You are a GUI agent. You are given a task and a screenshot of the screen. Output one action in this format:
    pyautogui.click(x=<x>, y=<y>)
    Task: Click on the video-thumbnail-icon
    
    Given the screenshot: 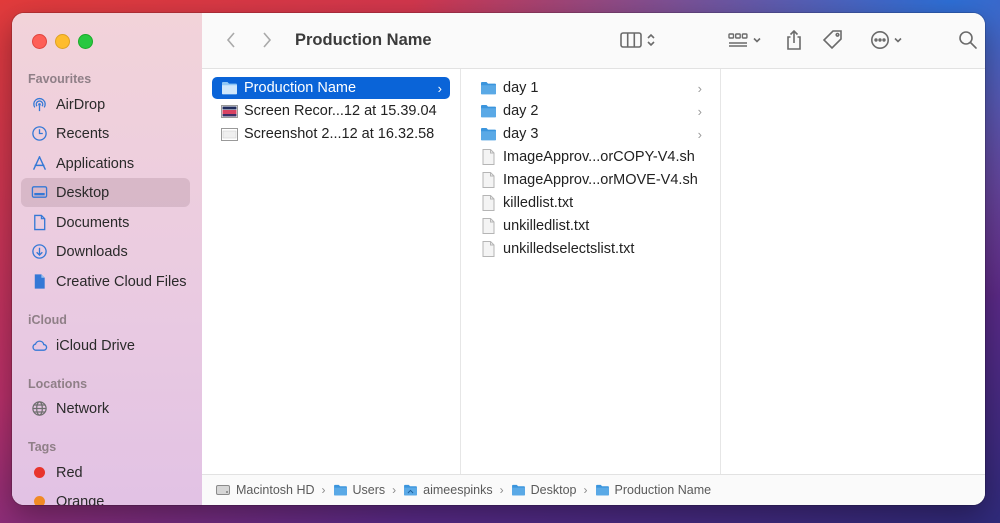 What is the action you would take?
    pyautogui.click(x=229, y=111)
    